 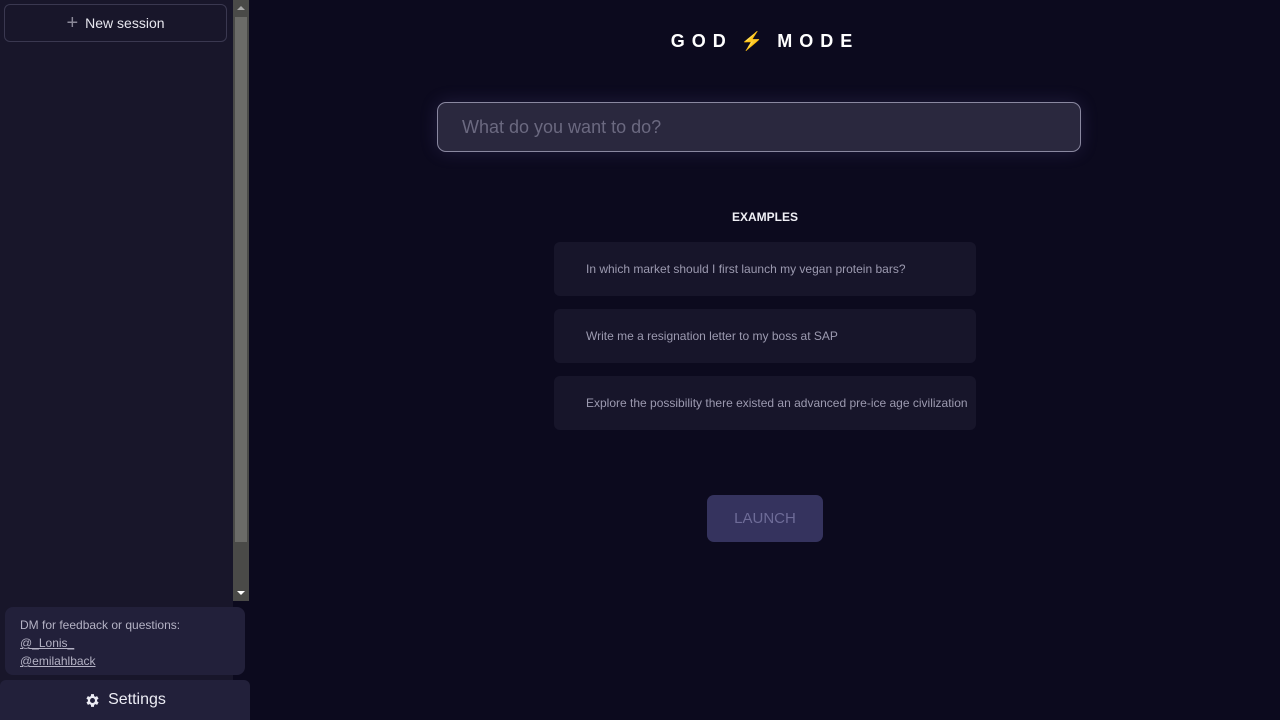 I want to click on prompt-input, so click(x=759, y=127).